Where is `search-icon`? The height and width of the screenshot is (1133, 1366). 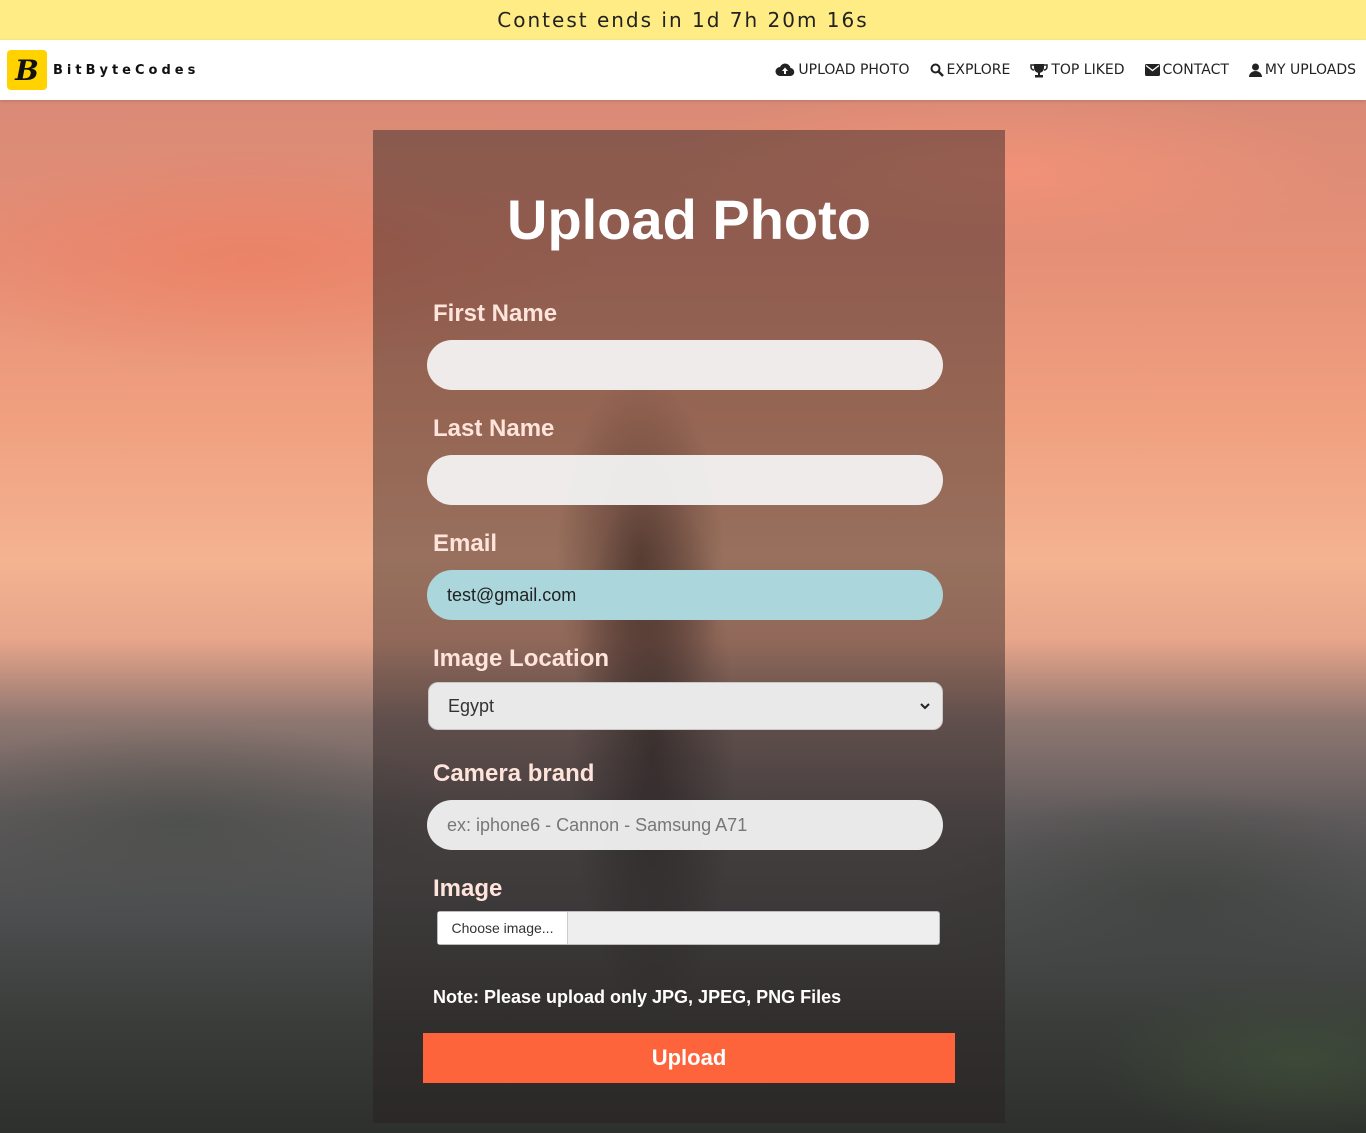 search-icon is located at coordinates (937, 70).